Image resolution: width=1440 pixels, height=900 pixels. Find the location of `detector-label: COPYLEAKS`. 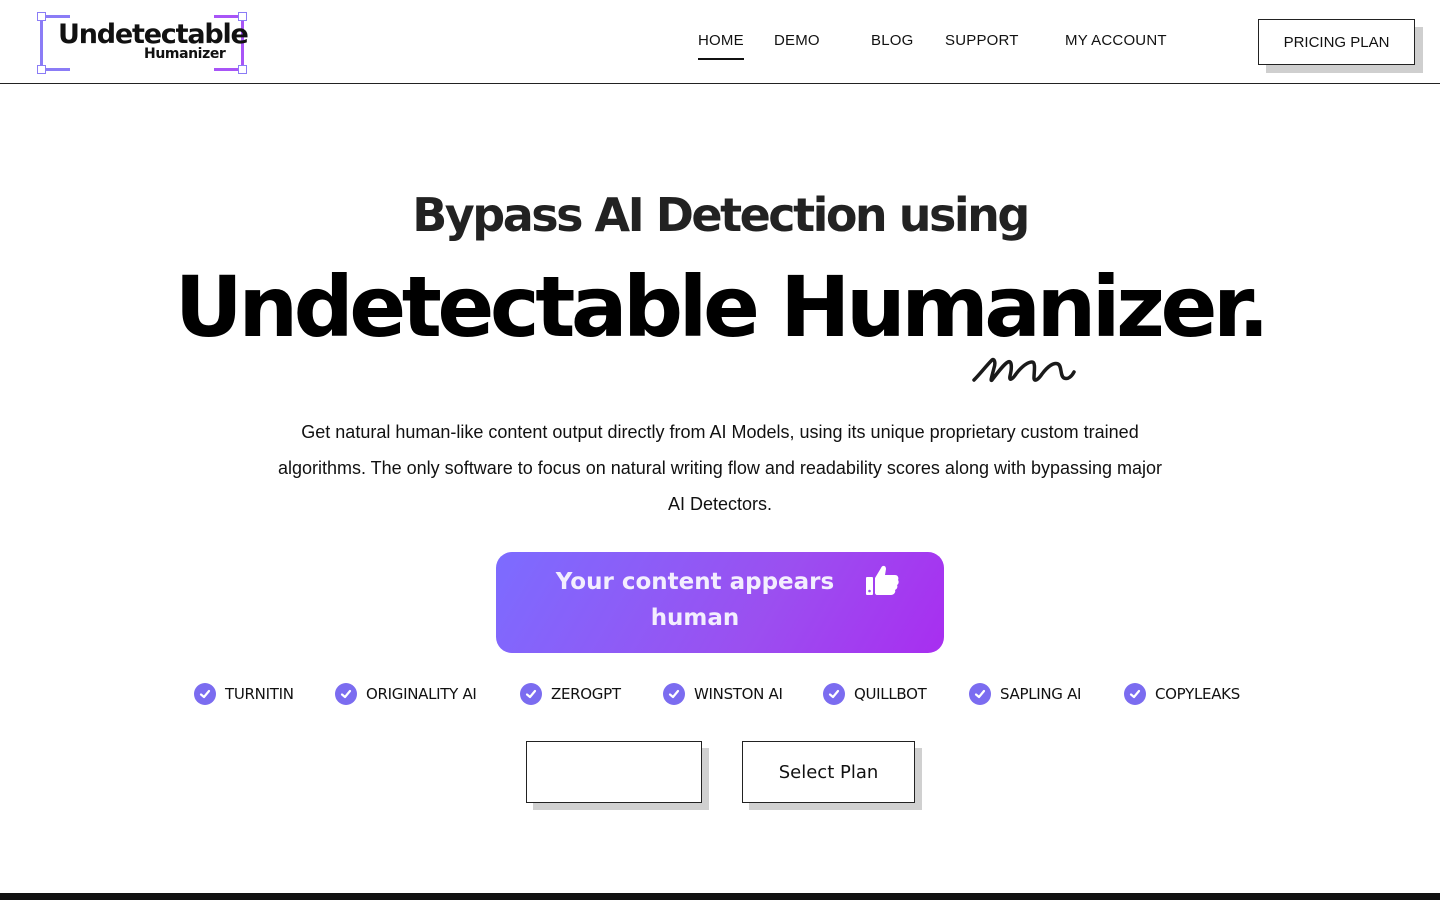

detector-label: COPYLEAKS is located at coordinates (1197, 694).